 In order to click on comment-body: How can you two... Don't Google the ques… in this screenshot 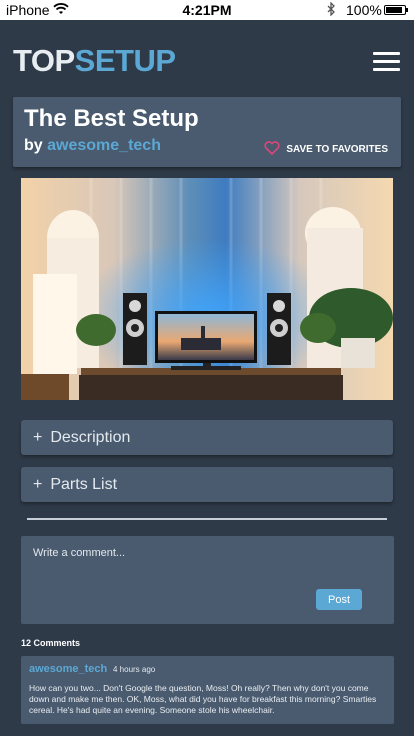, I will do `click(203, 699)`.